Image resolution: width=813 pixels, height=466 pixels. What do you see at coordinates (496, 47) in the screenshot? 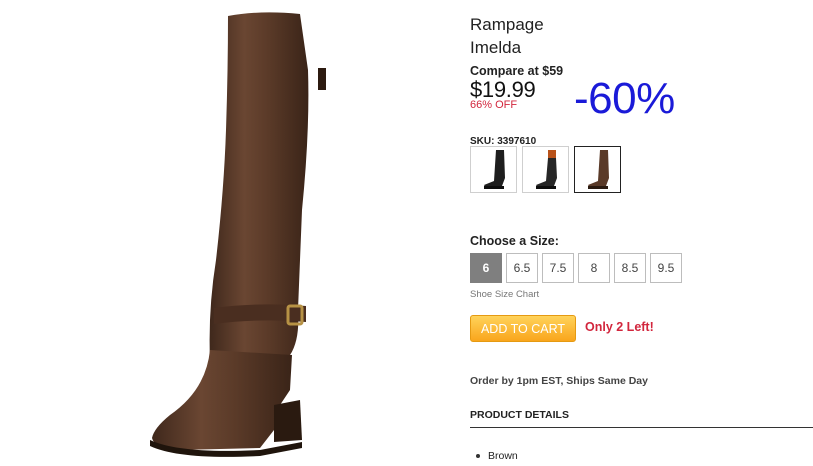
I see `product-model: Imelda` at bounding box center [496, 47].